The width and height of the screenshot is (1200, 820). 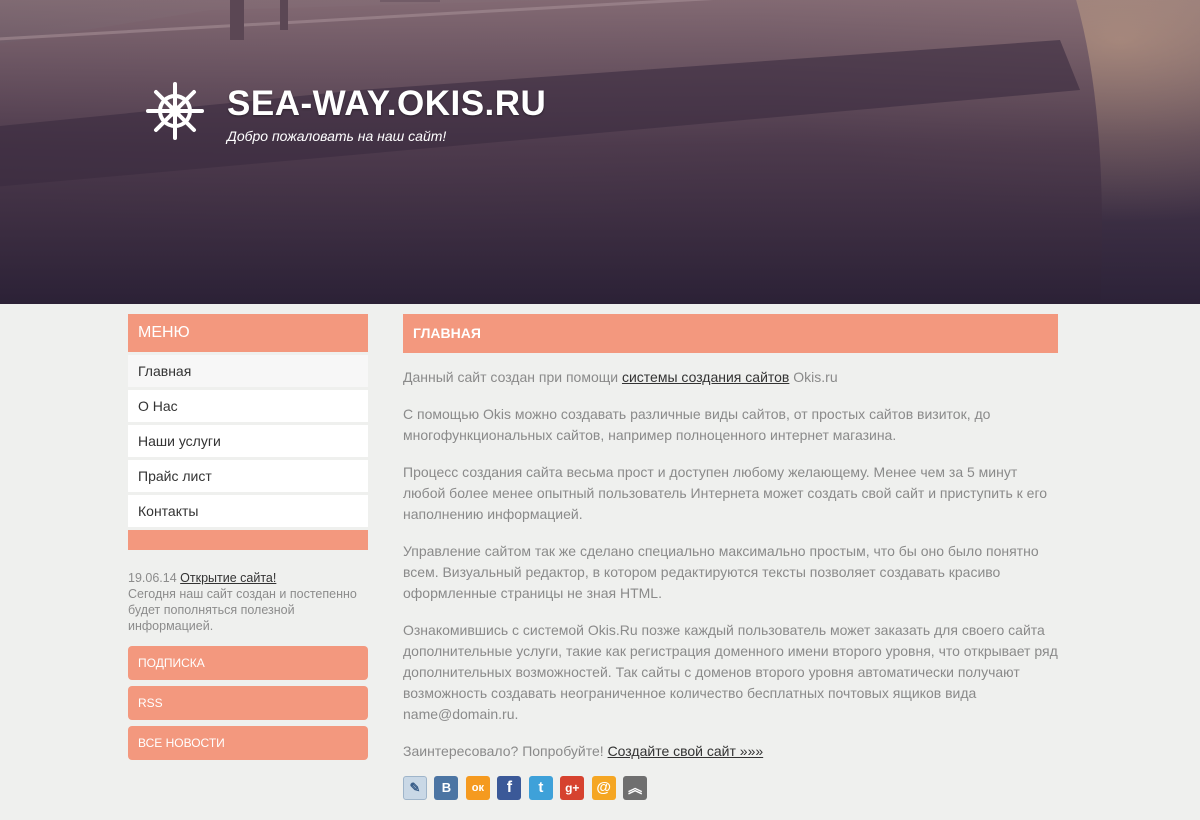 I want to click on rss-button: RSS, so click(x=248, y=703).